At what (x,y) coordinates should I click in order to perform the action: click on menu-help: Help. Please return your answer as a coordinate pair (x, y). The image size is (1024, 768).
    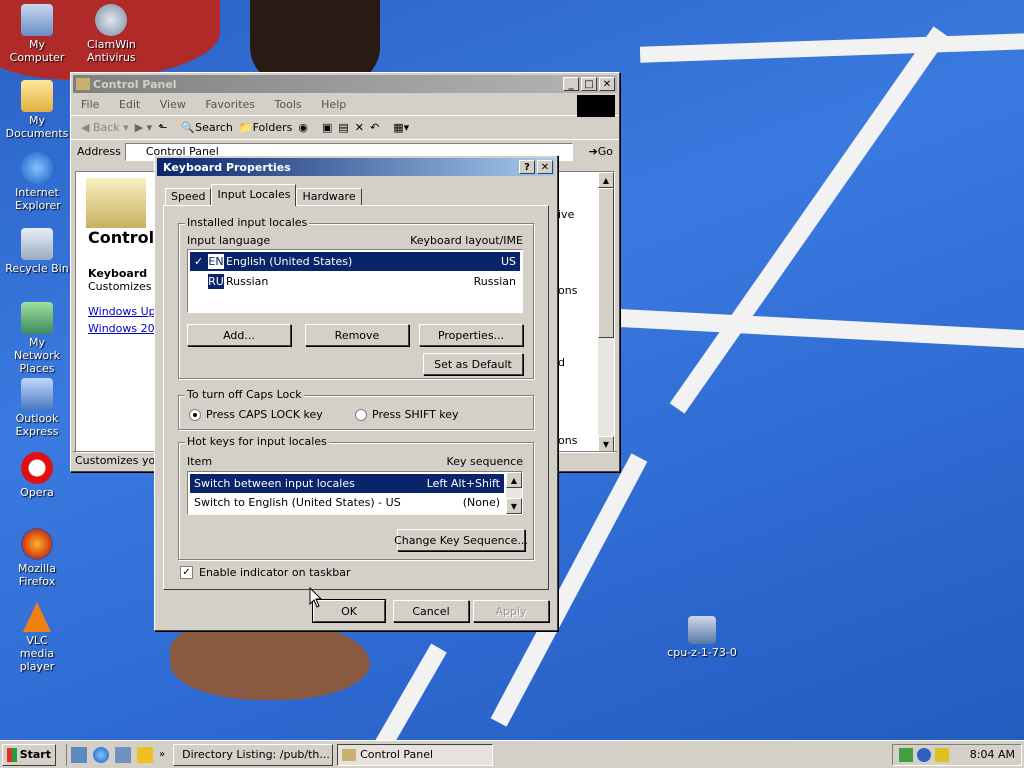
    Looking at the image, I should click on (333, 104).